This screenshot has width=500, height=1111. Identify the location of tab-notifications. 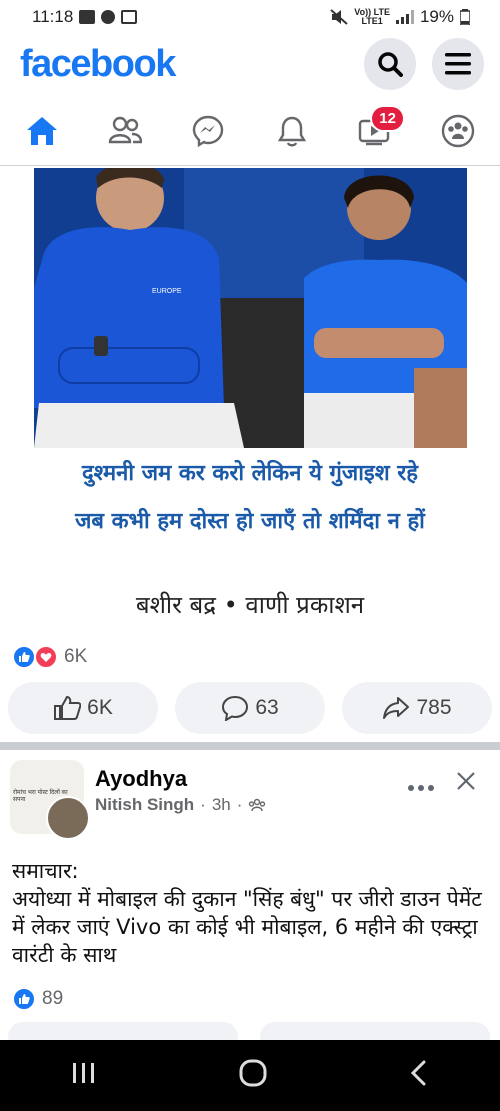
(292, 131).